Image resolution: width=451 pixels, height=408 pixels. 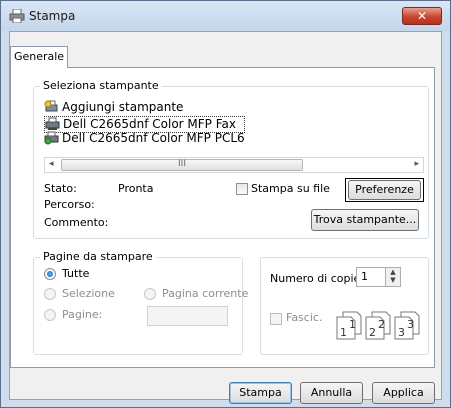 I want to click on radio-pages, so click(x=50, y=315).